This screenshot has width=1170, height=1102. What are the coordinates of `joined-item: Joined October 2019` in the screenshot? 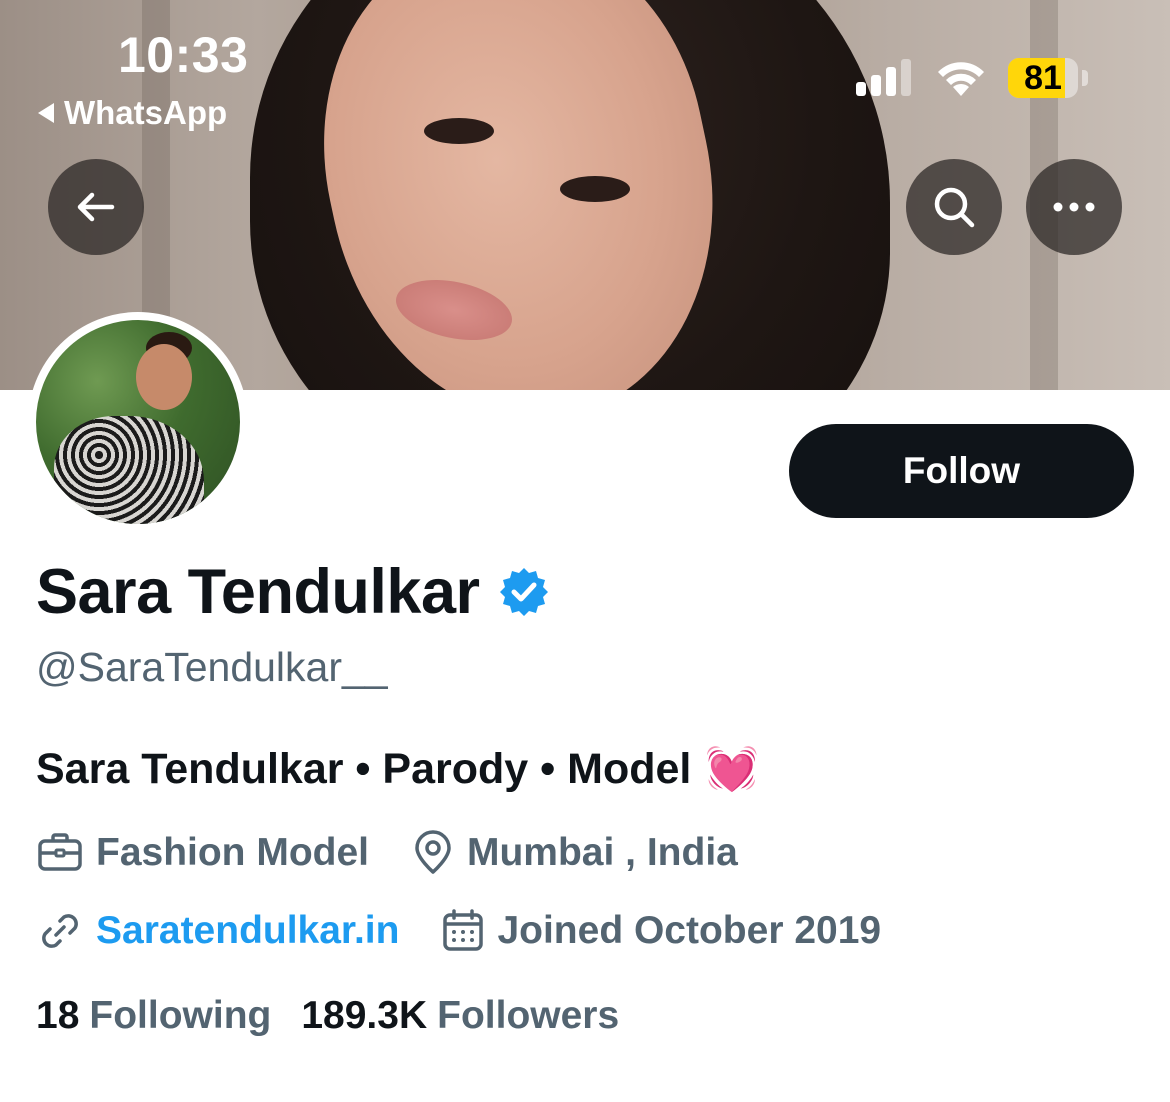 It's located at (661, 931).